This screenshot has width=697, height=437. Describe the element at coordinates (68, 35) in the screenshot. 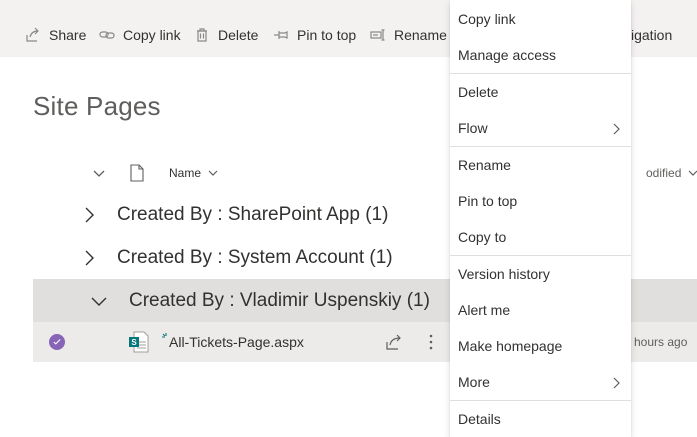

I see `share-label: Share` at that location.